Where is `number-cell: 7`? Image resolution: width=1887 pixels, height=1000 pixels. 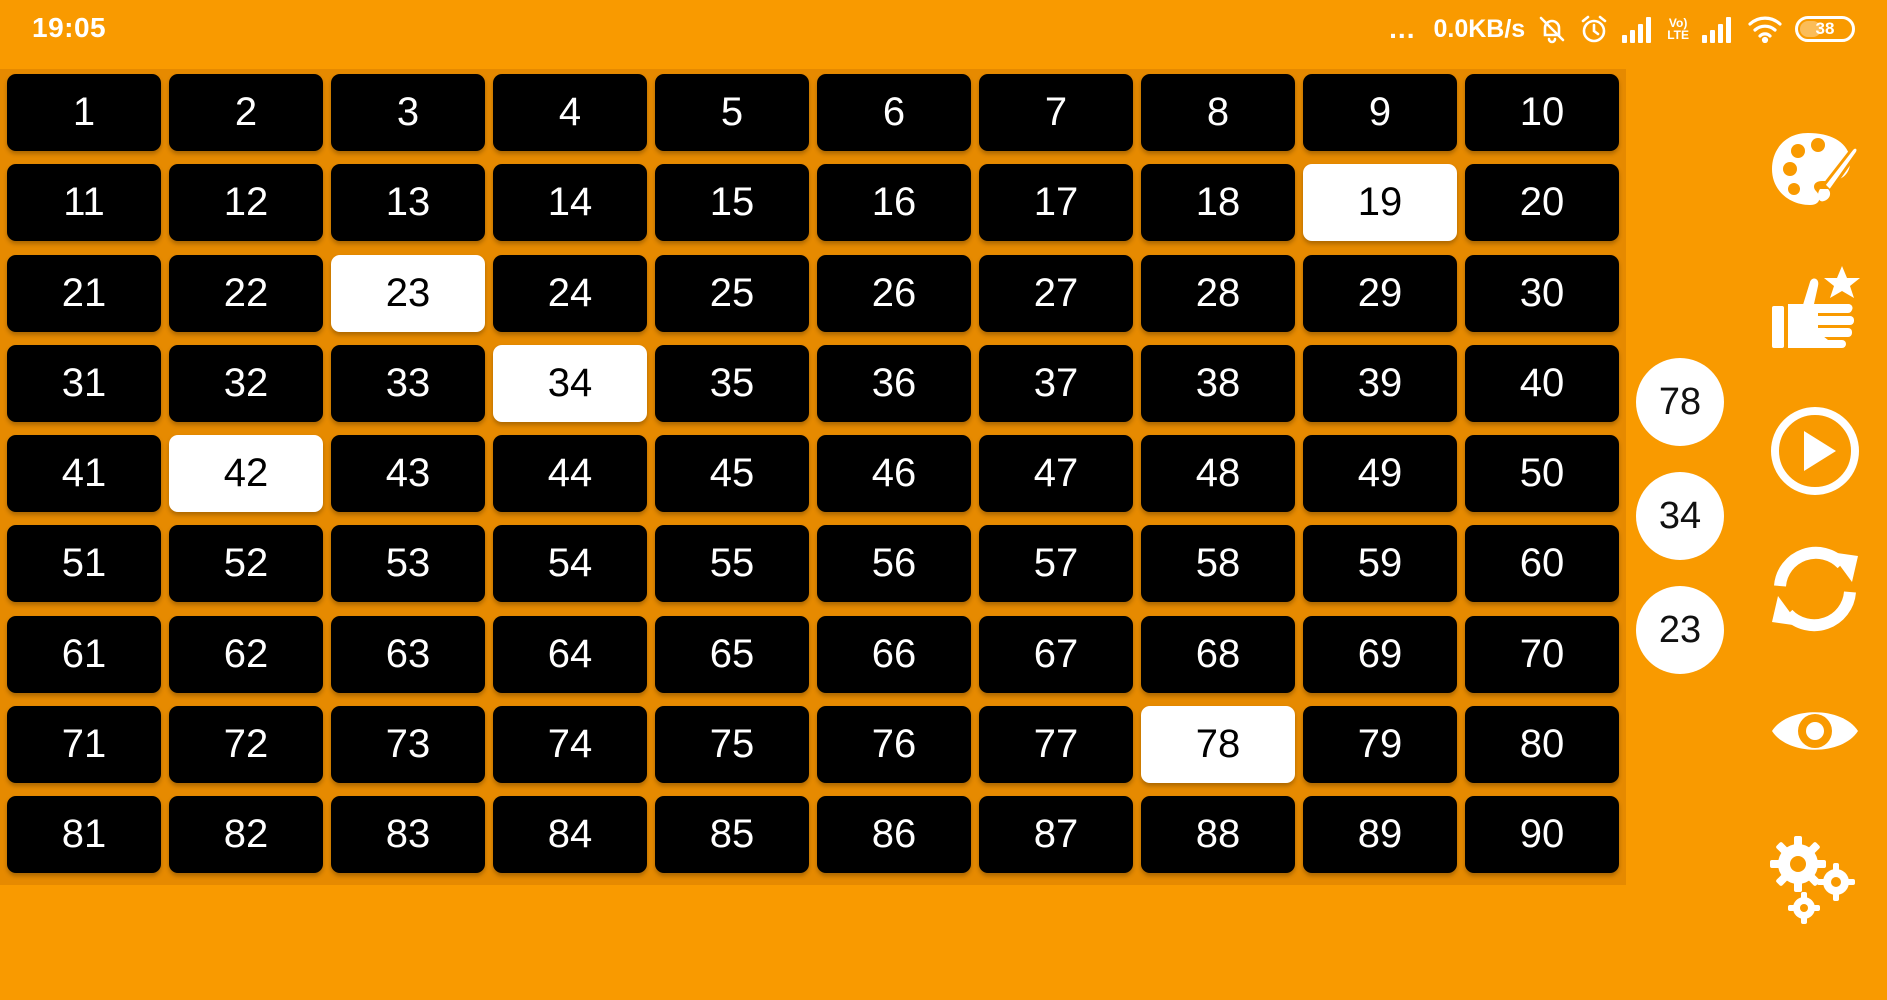 number-cell: 7 is located at coordinates (1056, 112).